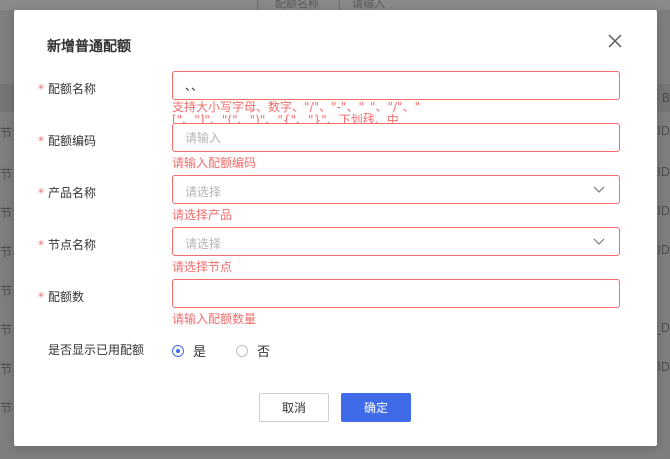 The height and width of the screenshot is (459, 670). Describe the element at coordinates (214, 163) in the screenshot. I see `quota-code-error: 请输入配额编码` at that location.